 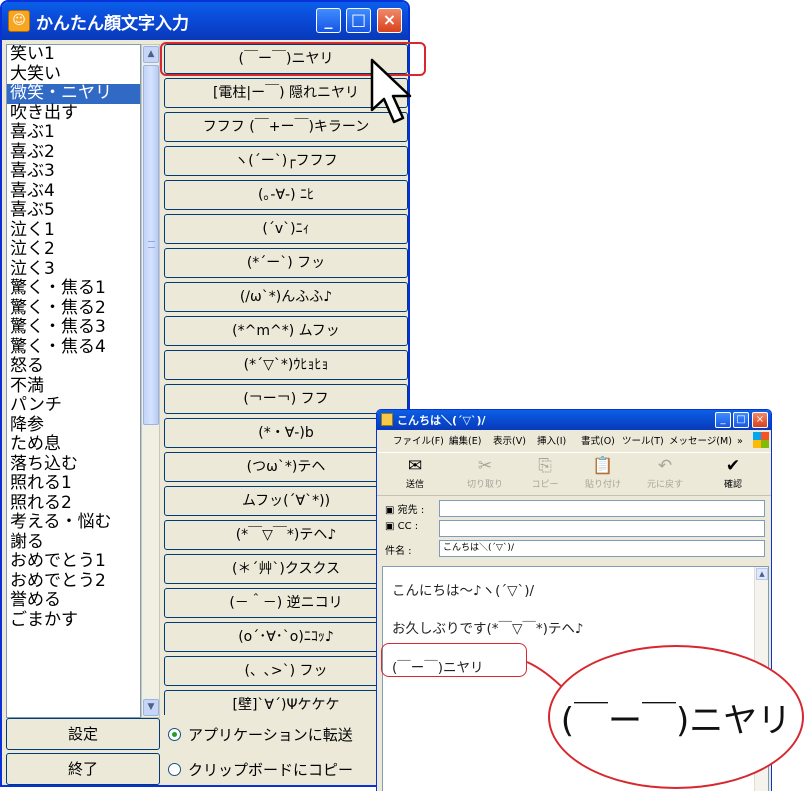 What do you see at coordinates (73, 249) in the screenshot?
I see `list-item: 泣く2` at bounding box center [73, 249].